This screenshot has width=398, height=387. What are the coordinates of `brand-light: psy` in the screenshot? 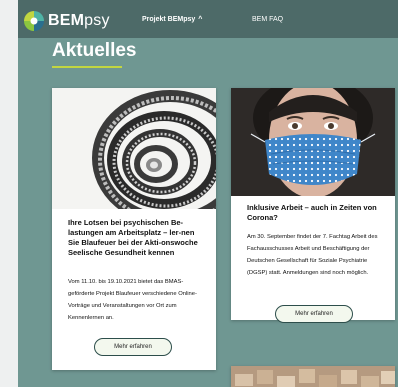 It's located at (97, 20).